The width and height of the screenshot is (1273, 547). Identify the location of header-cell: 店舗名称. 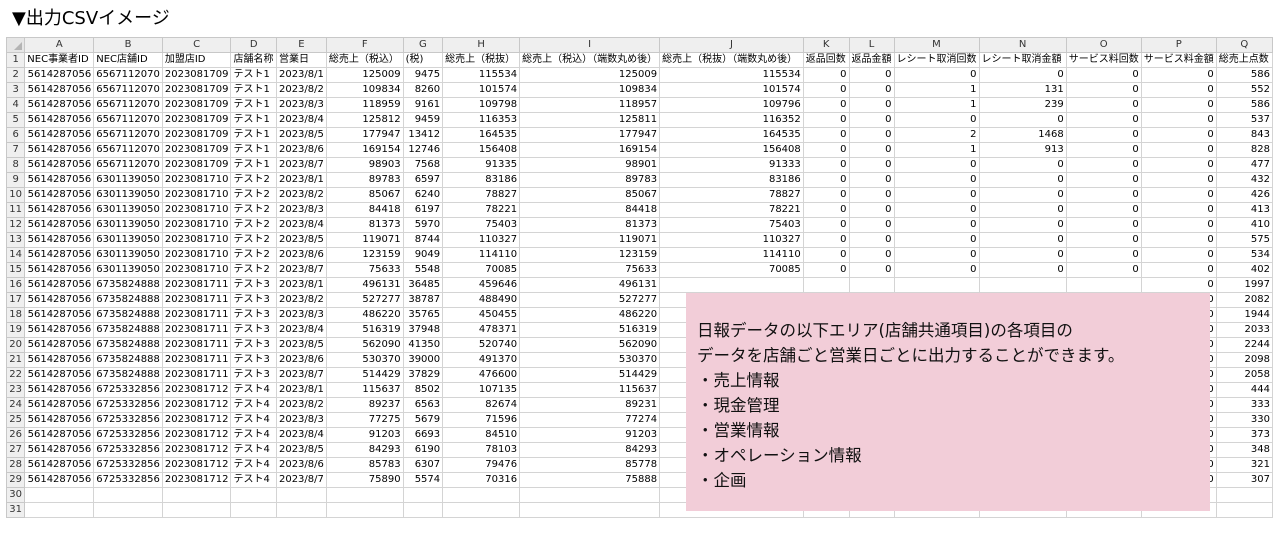
(253, 60).